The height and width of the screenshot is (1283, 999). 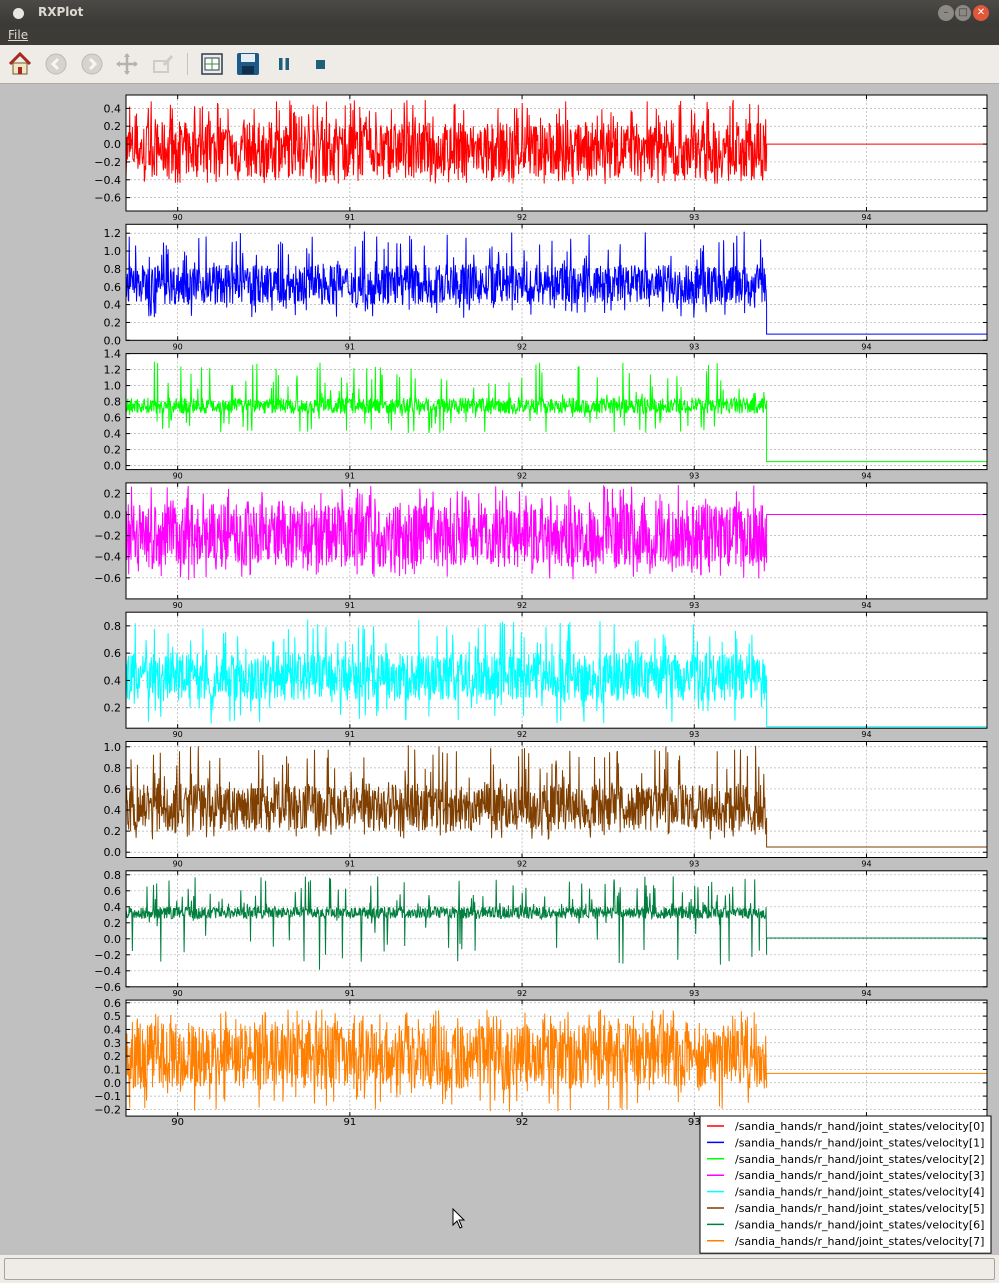 I want to click on back-icon, so click(x=56, y=64).